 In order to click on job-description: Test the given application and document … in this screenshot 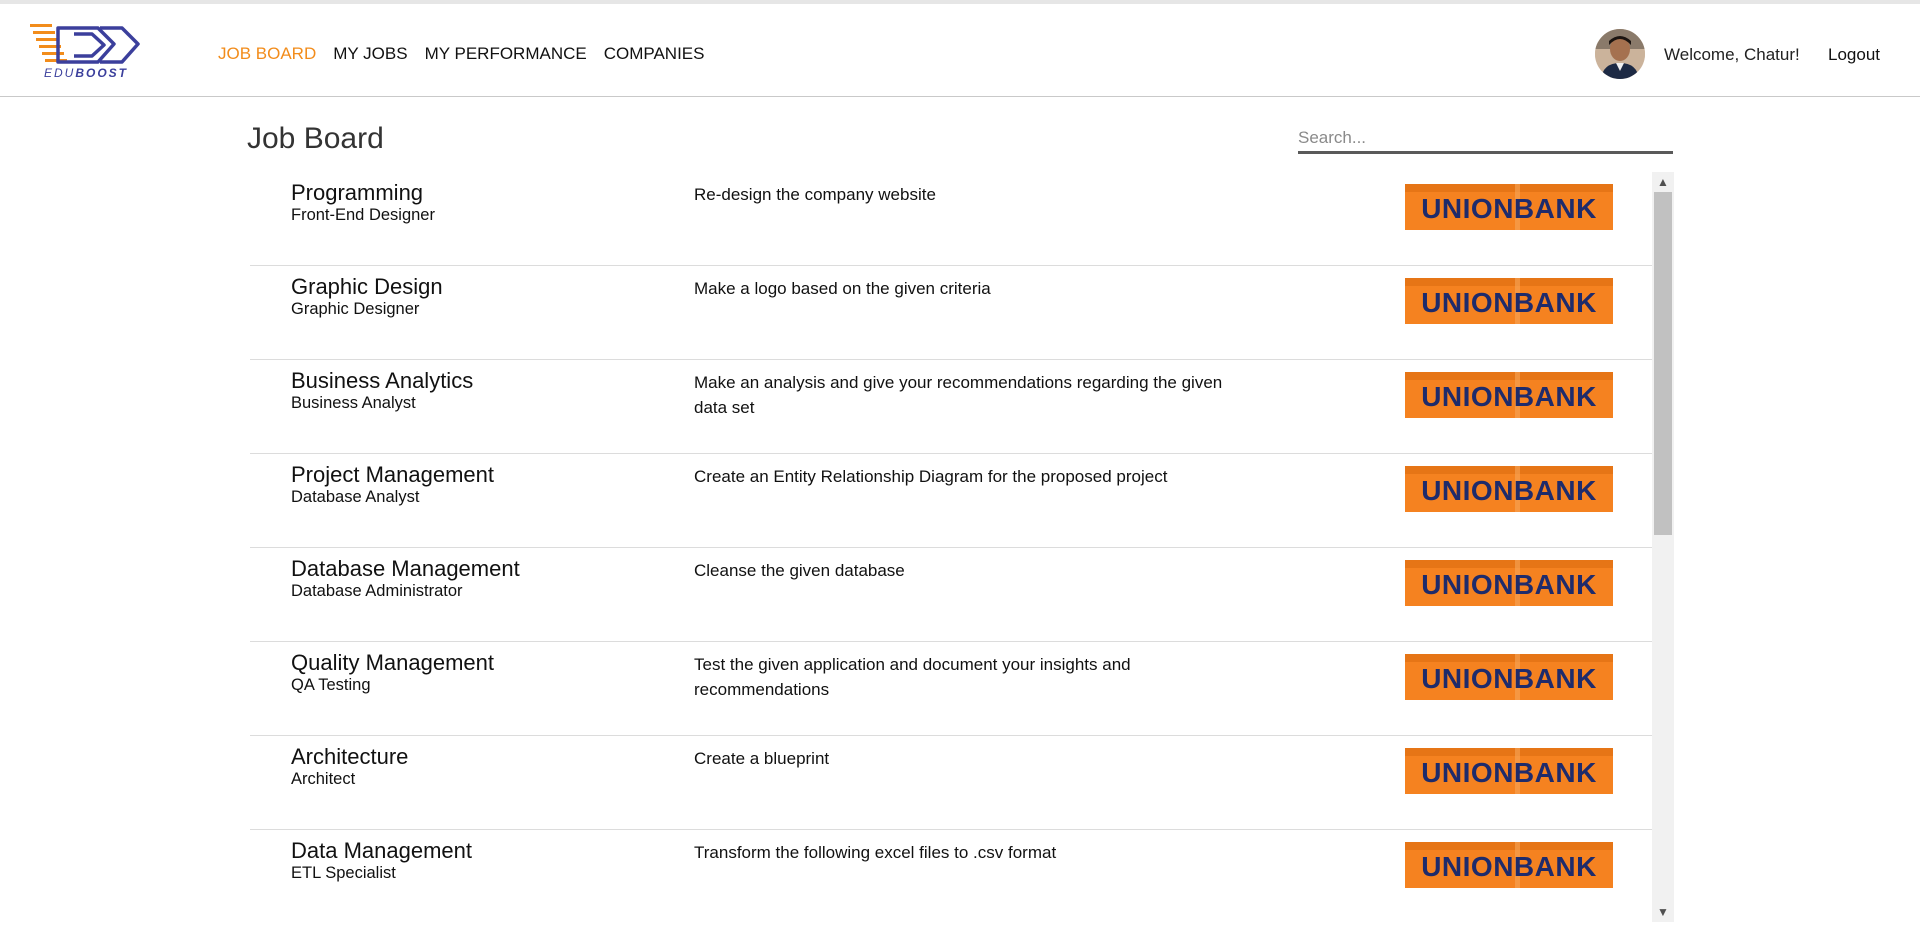, I will do `click(912, 677)`.